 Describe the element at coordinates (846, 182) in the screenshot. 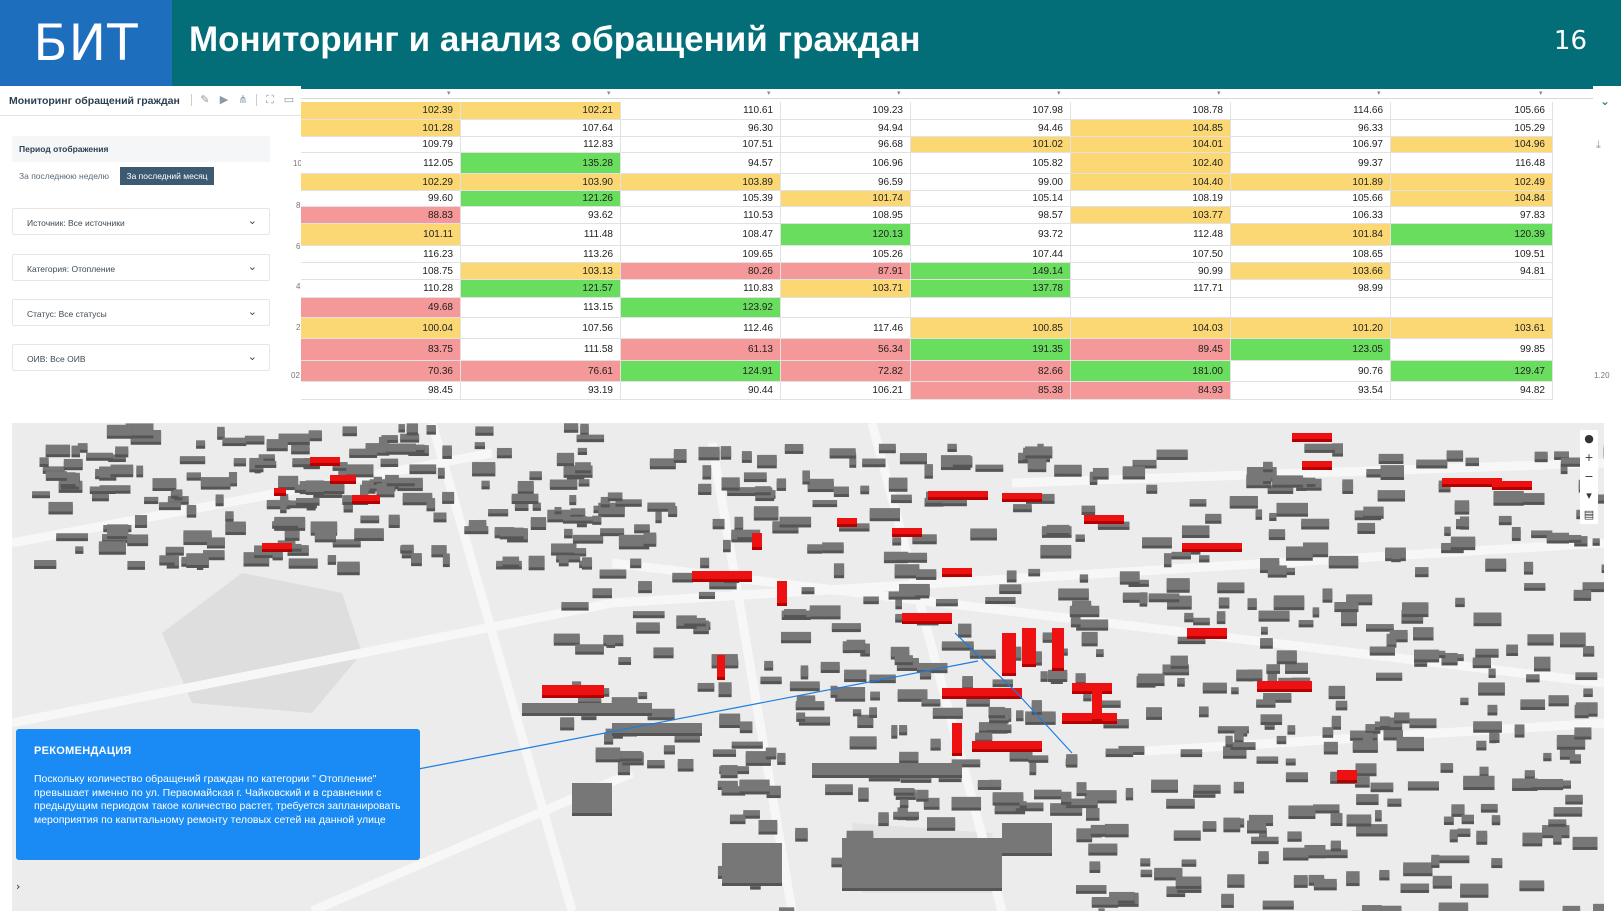

I see `table-cell: 96.59` at that location.